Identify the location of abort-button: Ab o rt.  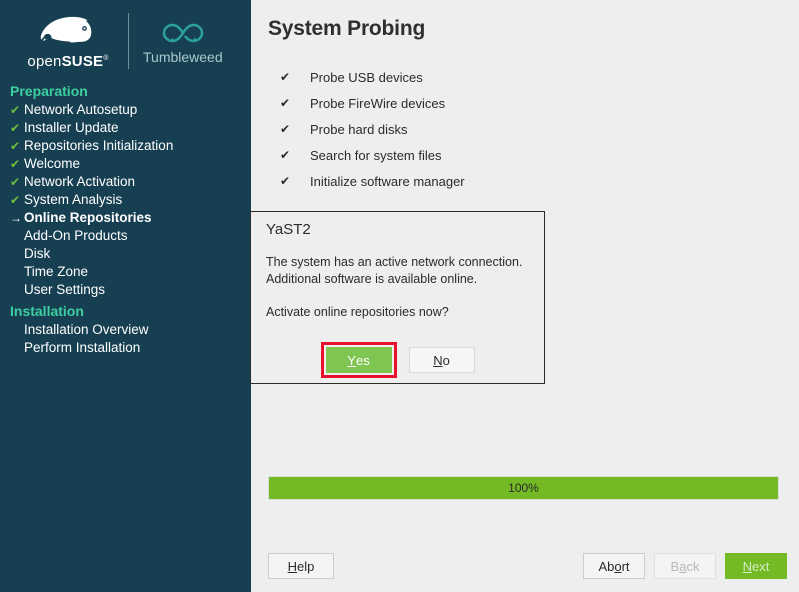
(614, 566).